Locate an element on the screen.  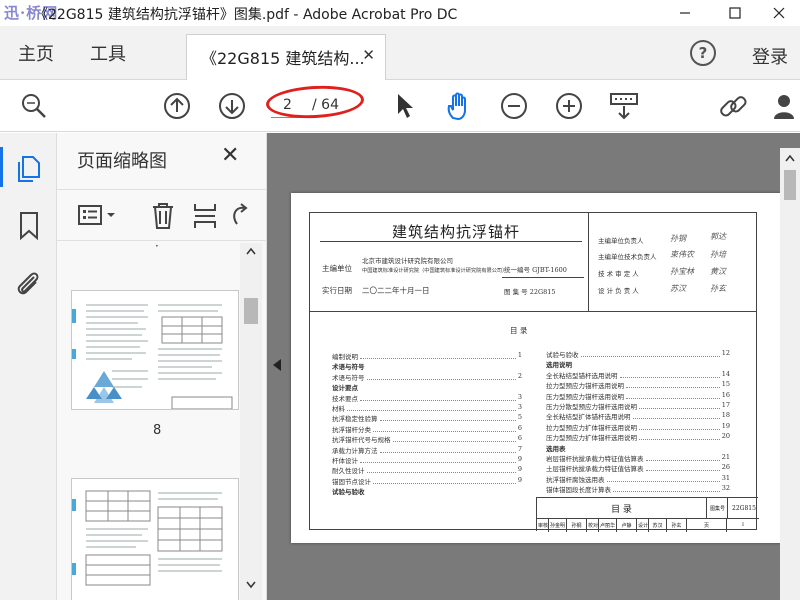
toc-entry: 全长粘结型扩体锚杆选用说明 18 is located at coordinates (638, 416).